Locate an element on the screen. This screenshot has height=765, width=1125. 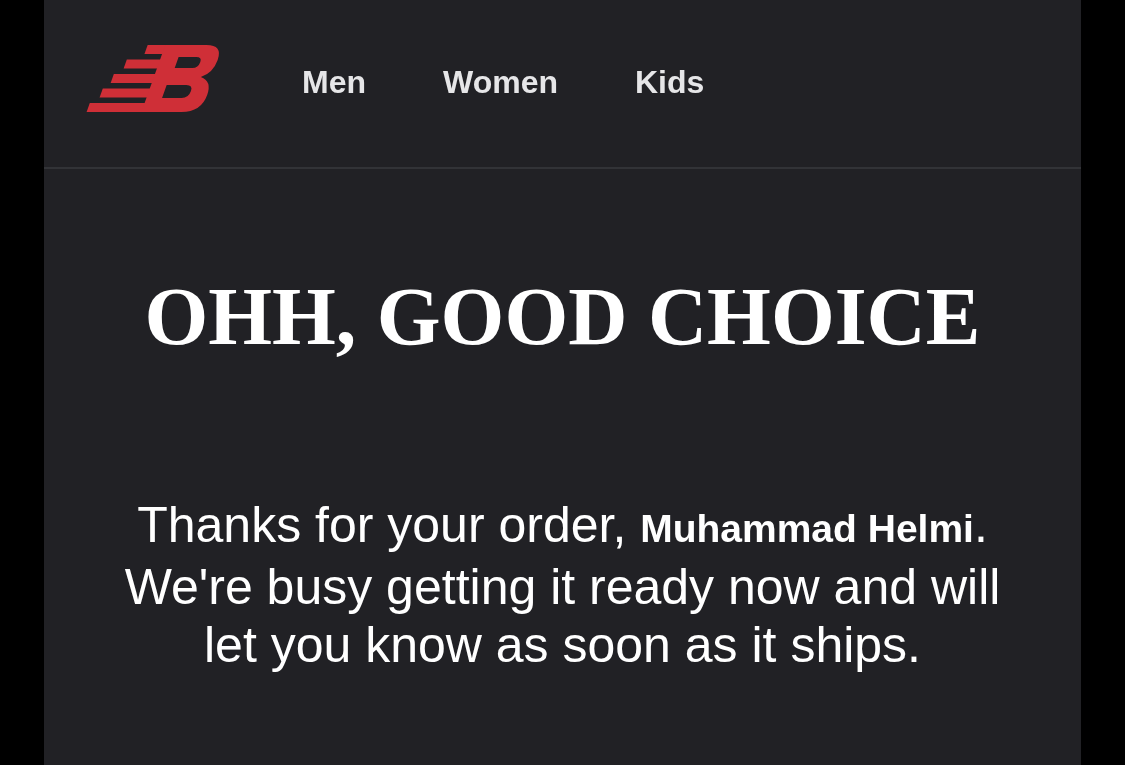
nav-link: Women is located at coordinates (500, 82).